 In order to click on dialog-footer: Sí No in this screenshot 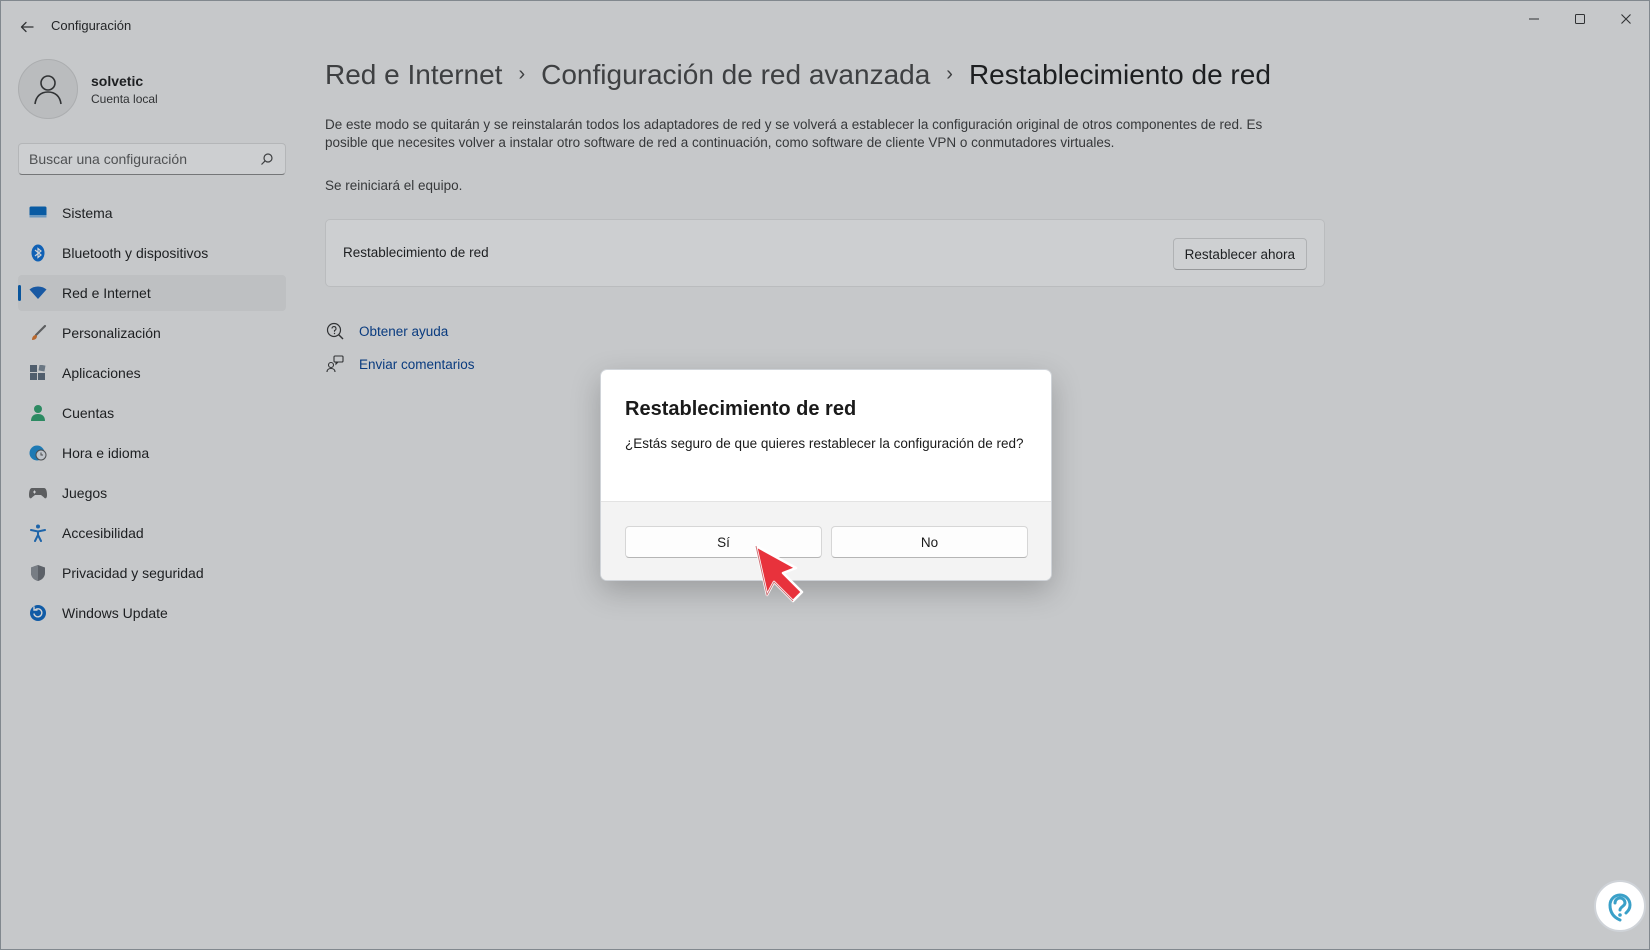, I will do `click(826, 540)`.